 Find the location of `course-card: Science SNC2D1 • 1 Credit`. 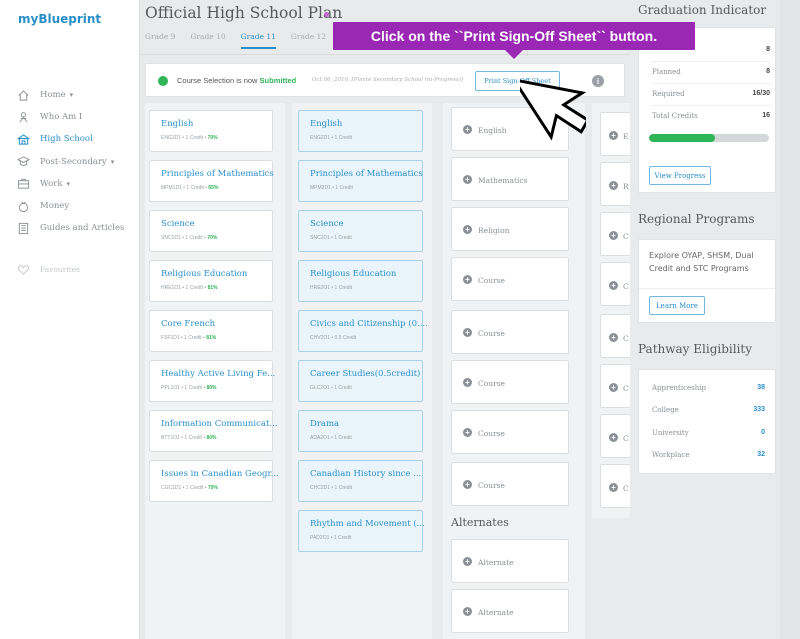

course-card: Science SNC2D1 • 1 Credit is located at coordinates (360, 231).